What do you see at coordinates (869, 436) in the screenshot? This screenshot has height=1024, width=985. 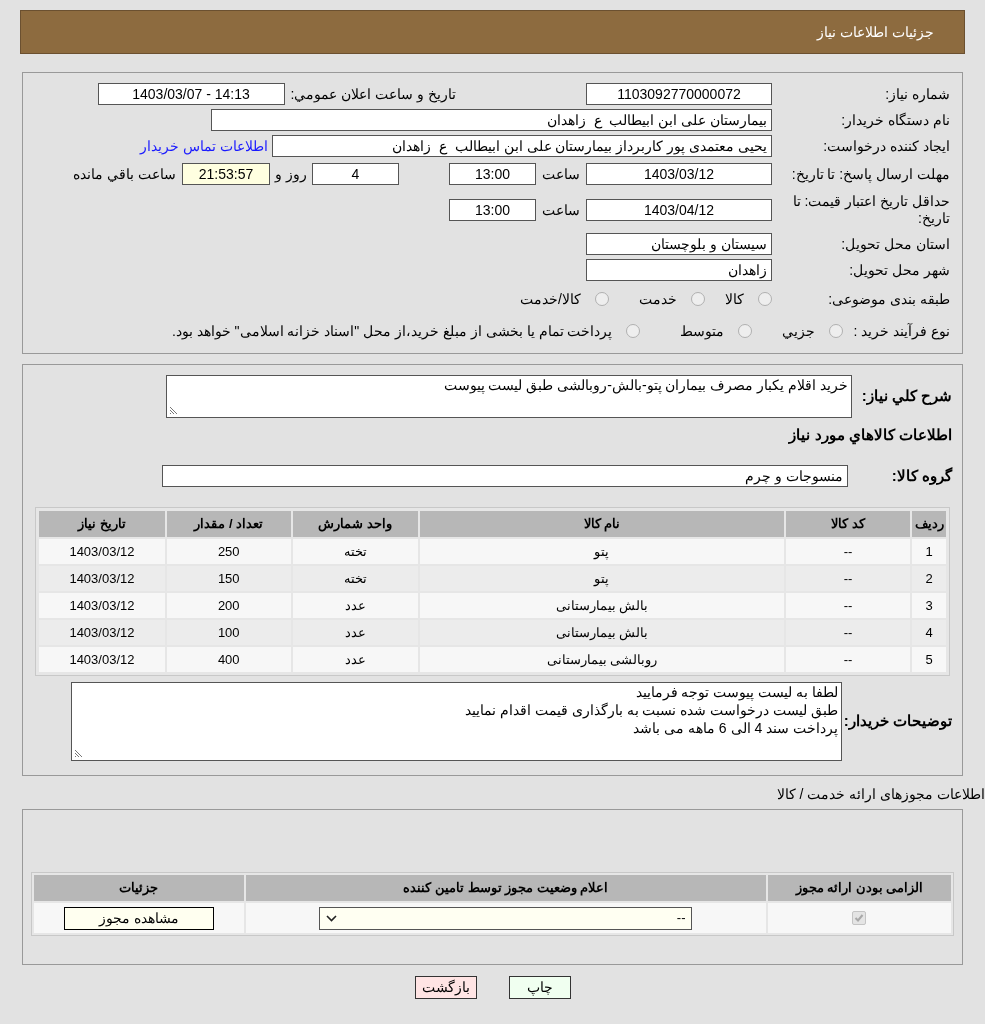 I see `section-heading: اطلاعات کالاهاي مورد نياز` at bounding box center [869, 436].